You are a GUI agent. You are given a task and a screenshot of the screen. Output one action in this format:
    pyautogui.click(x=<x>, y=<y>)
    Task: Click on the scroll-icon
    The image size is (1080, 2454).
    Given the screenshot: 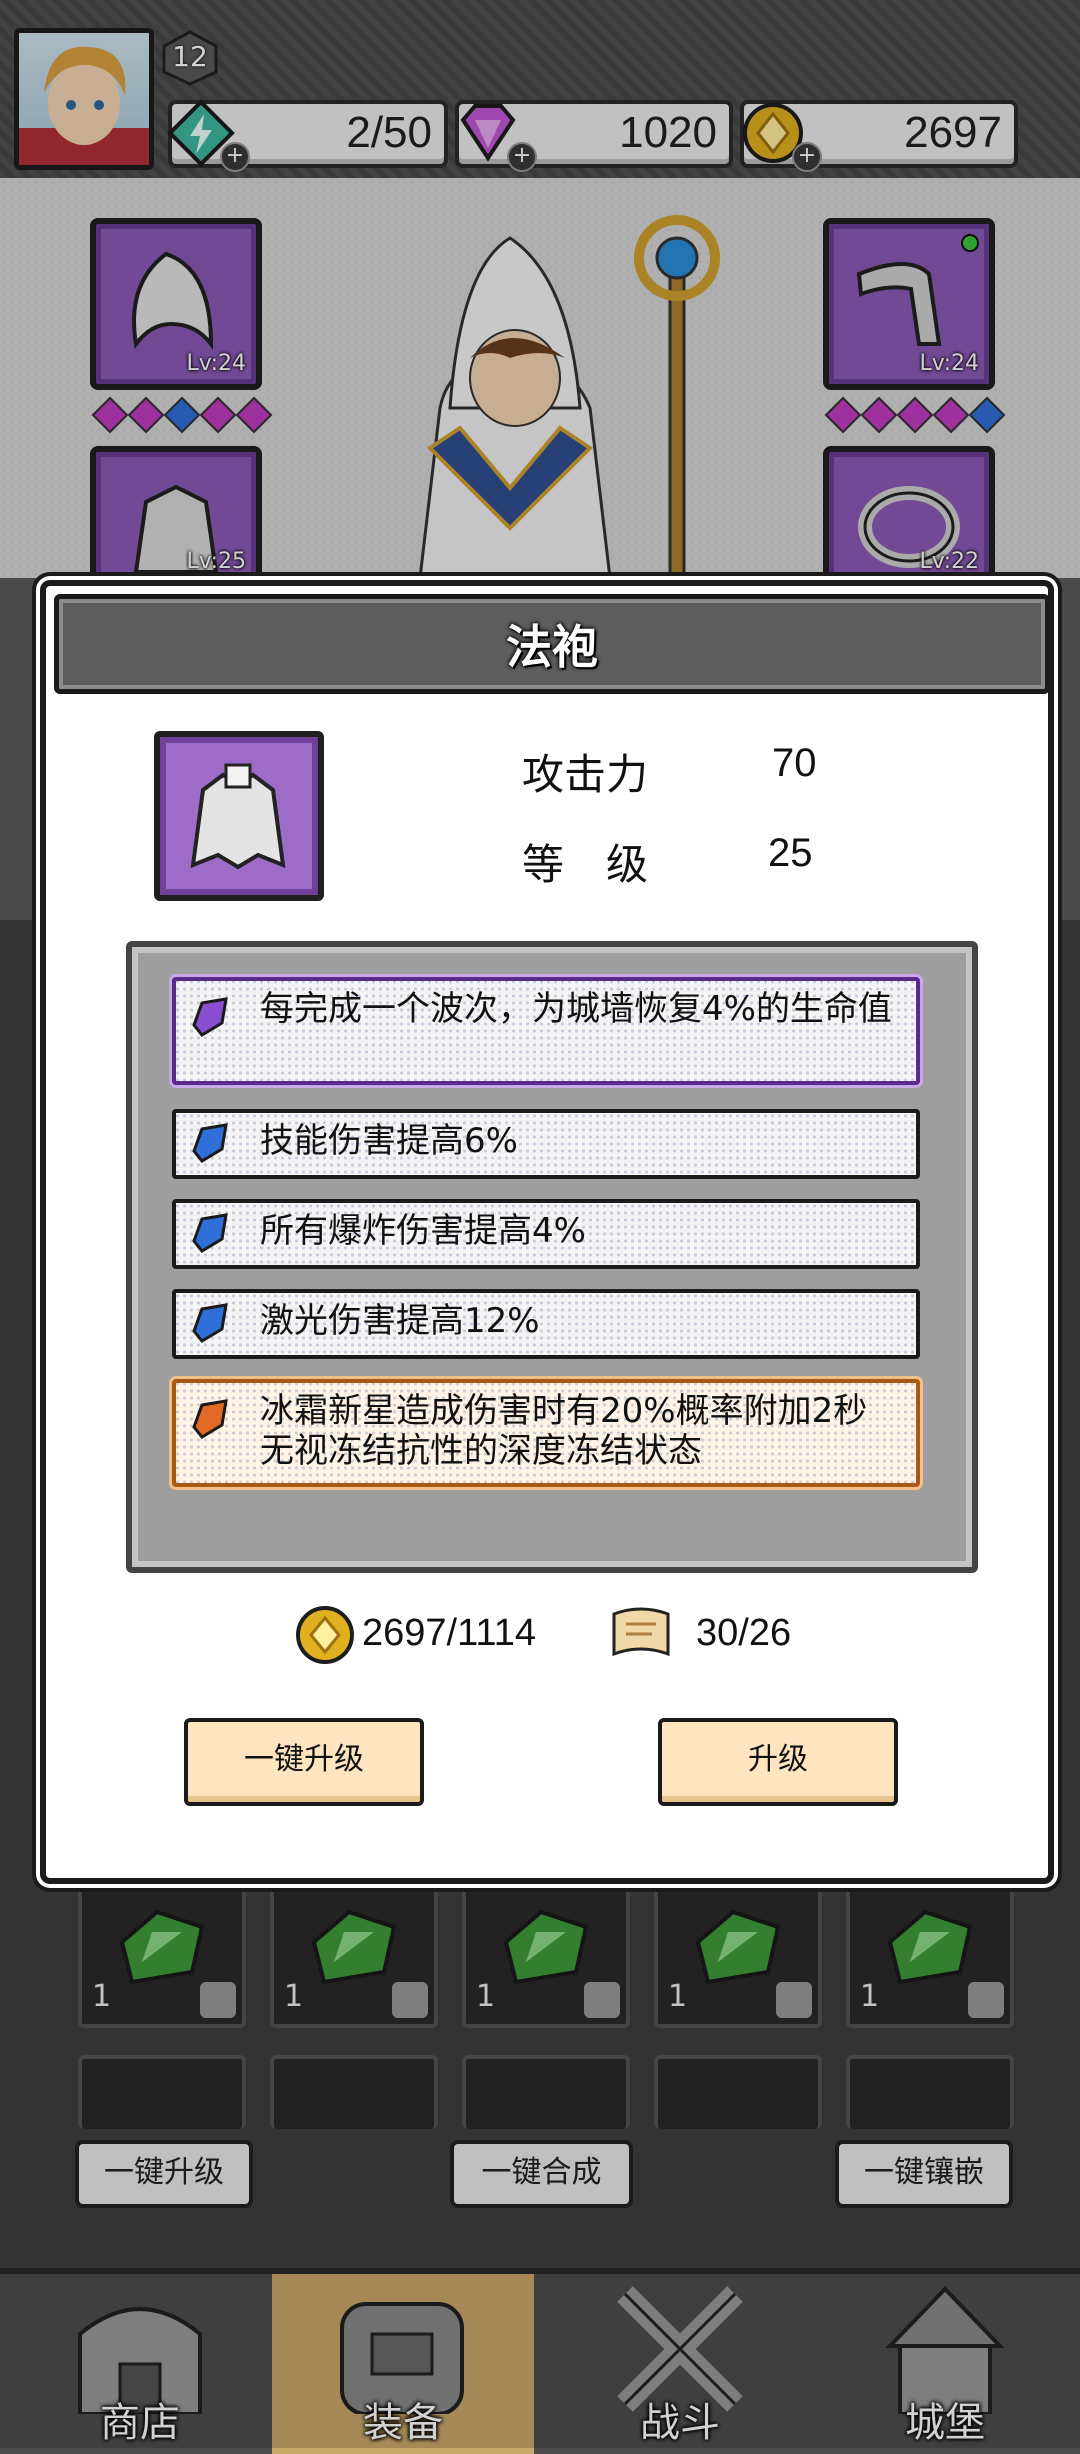 What is the action you would take?
    pyautogui.click(x=641, y=1632)
    